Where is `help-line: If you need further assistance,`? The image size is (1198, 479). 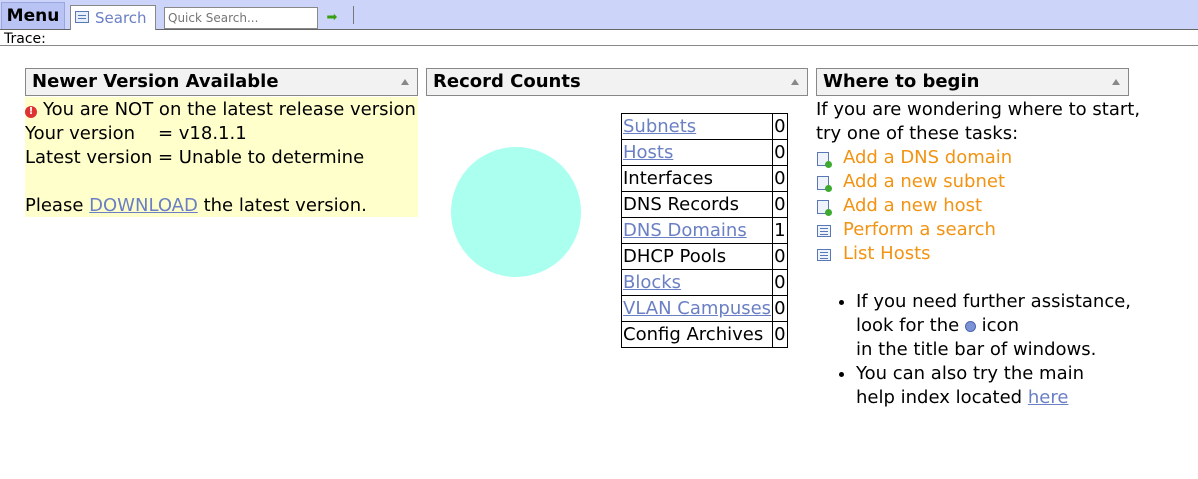 help-line: If you need further assistance, is located at coordinates (994, 301).